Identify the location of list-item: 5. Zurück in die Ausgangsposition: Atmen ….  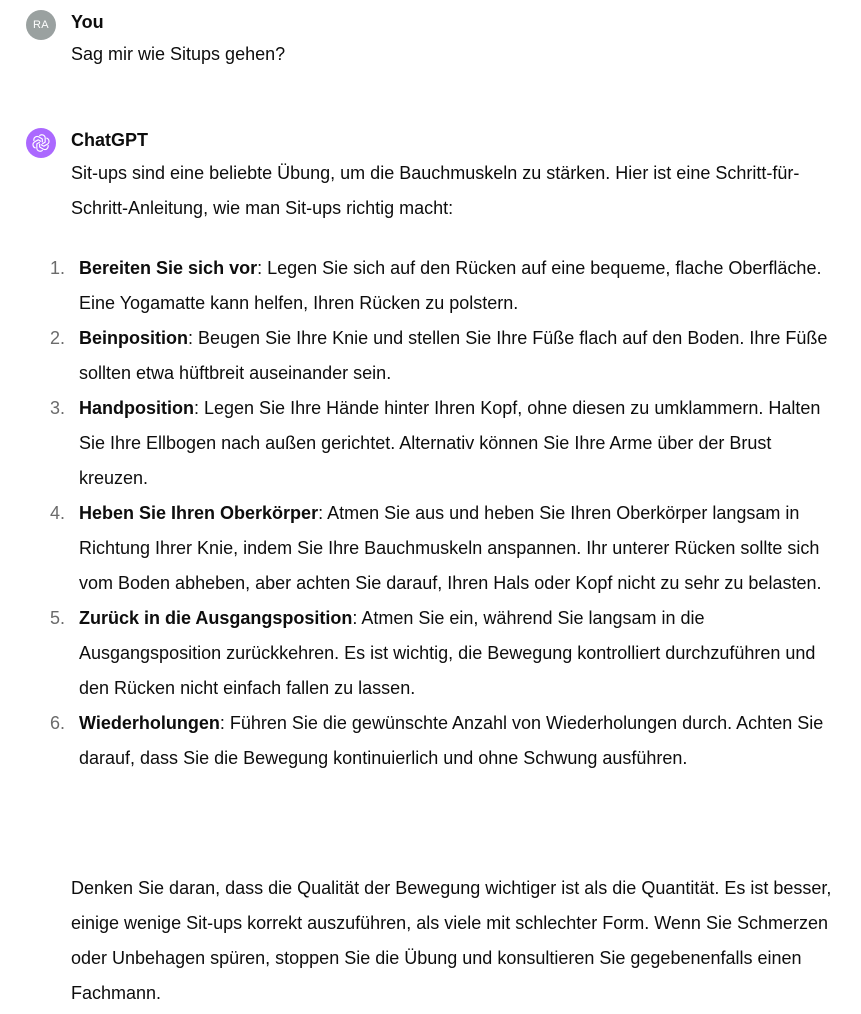
(441, 653).